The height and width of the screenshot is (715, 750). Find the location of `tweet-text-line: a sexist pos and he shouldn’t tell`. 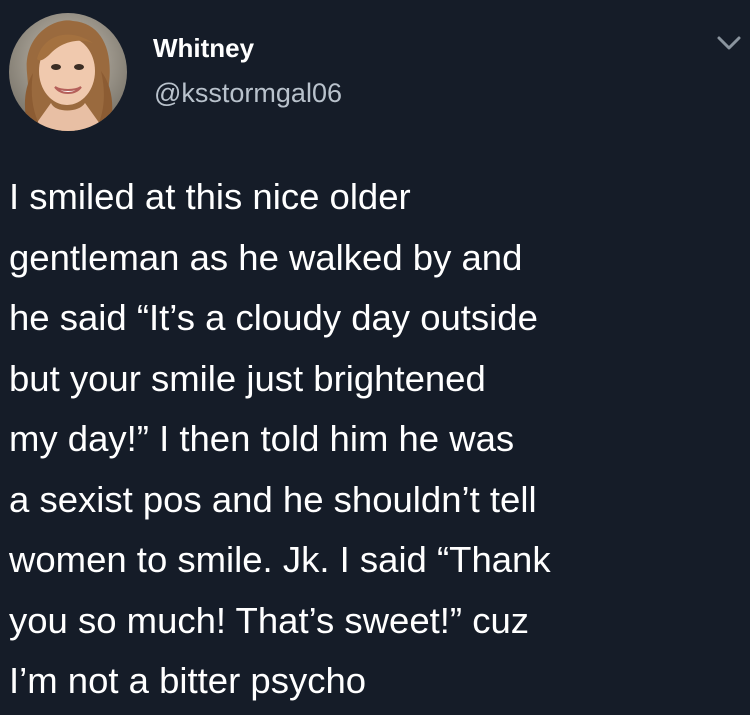

tweet-text-line: a sexist pos and he shouldn’t tell is located at coordinates (273, 499).